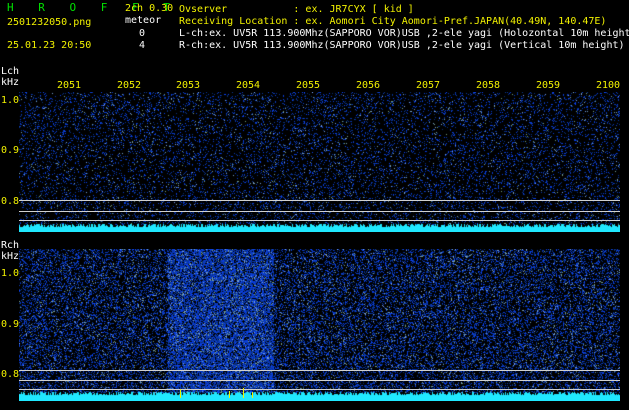 The width and height of the screenshot is (629, 410). I want to click on lch-guide-line-lower, so click(319, 220).